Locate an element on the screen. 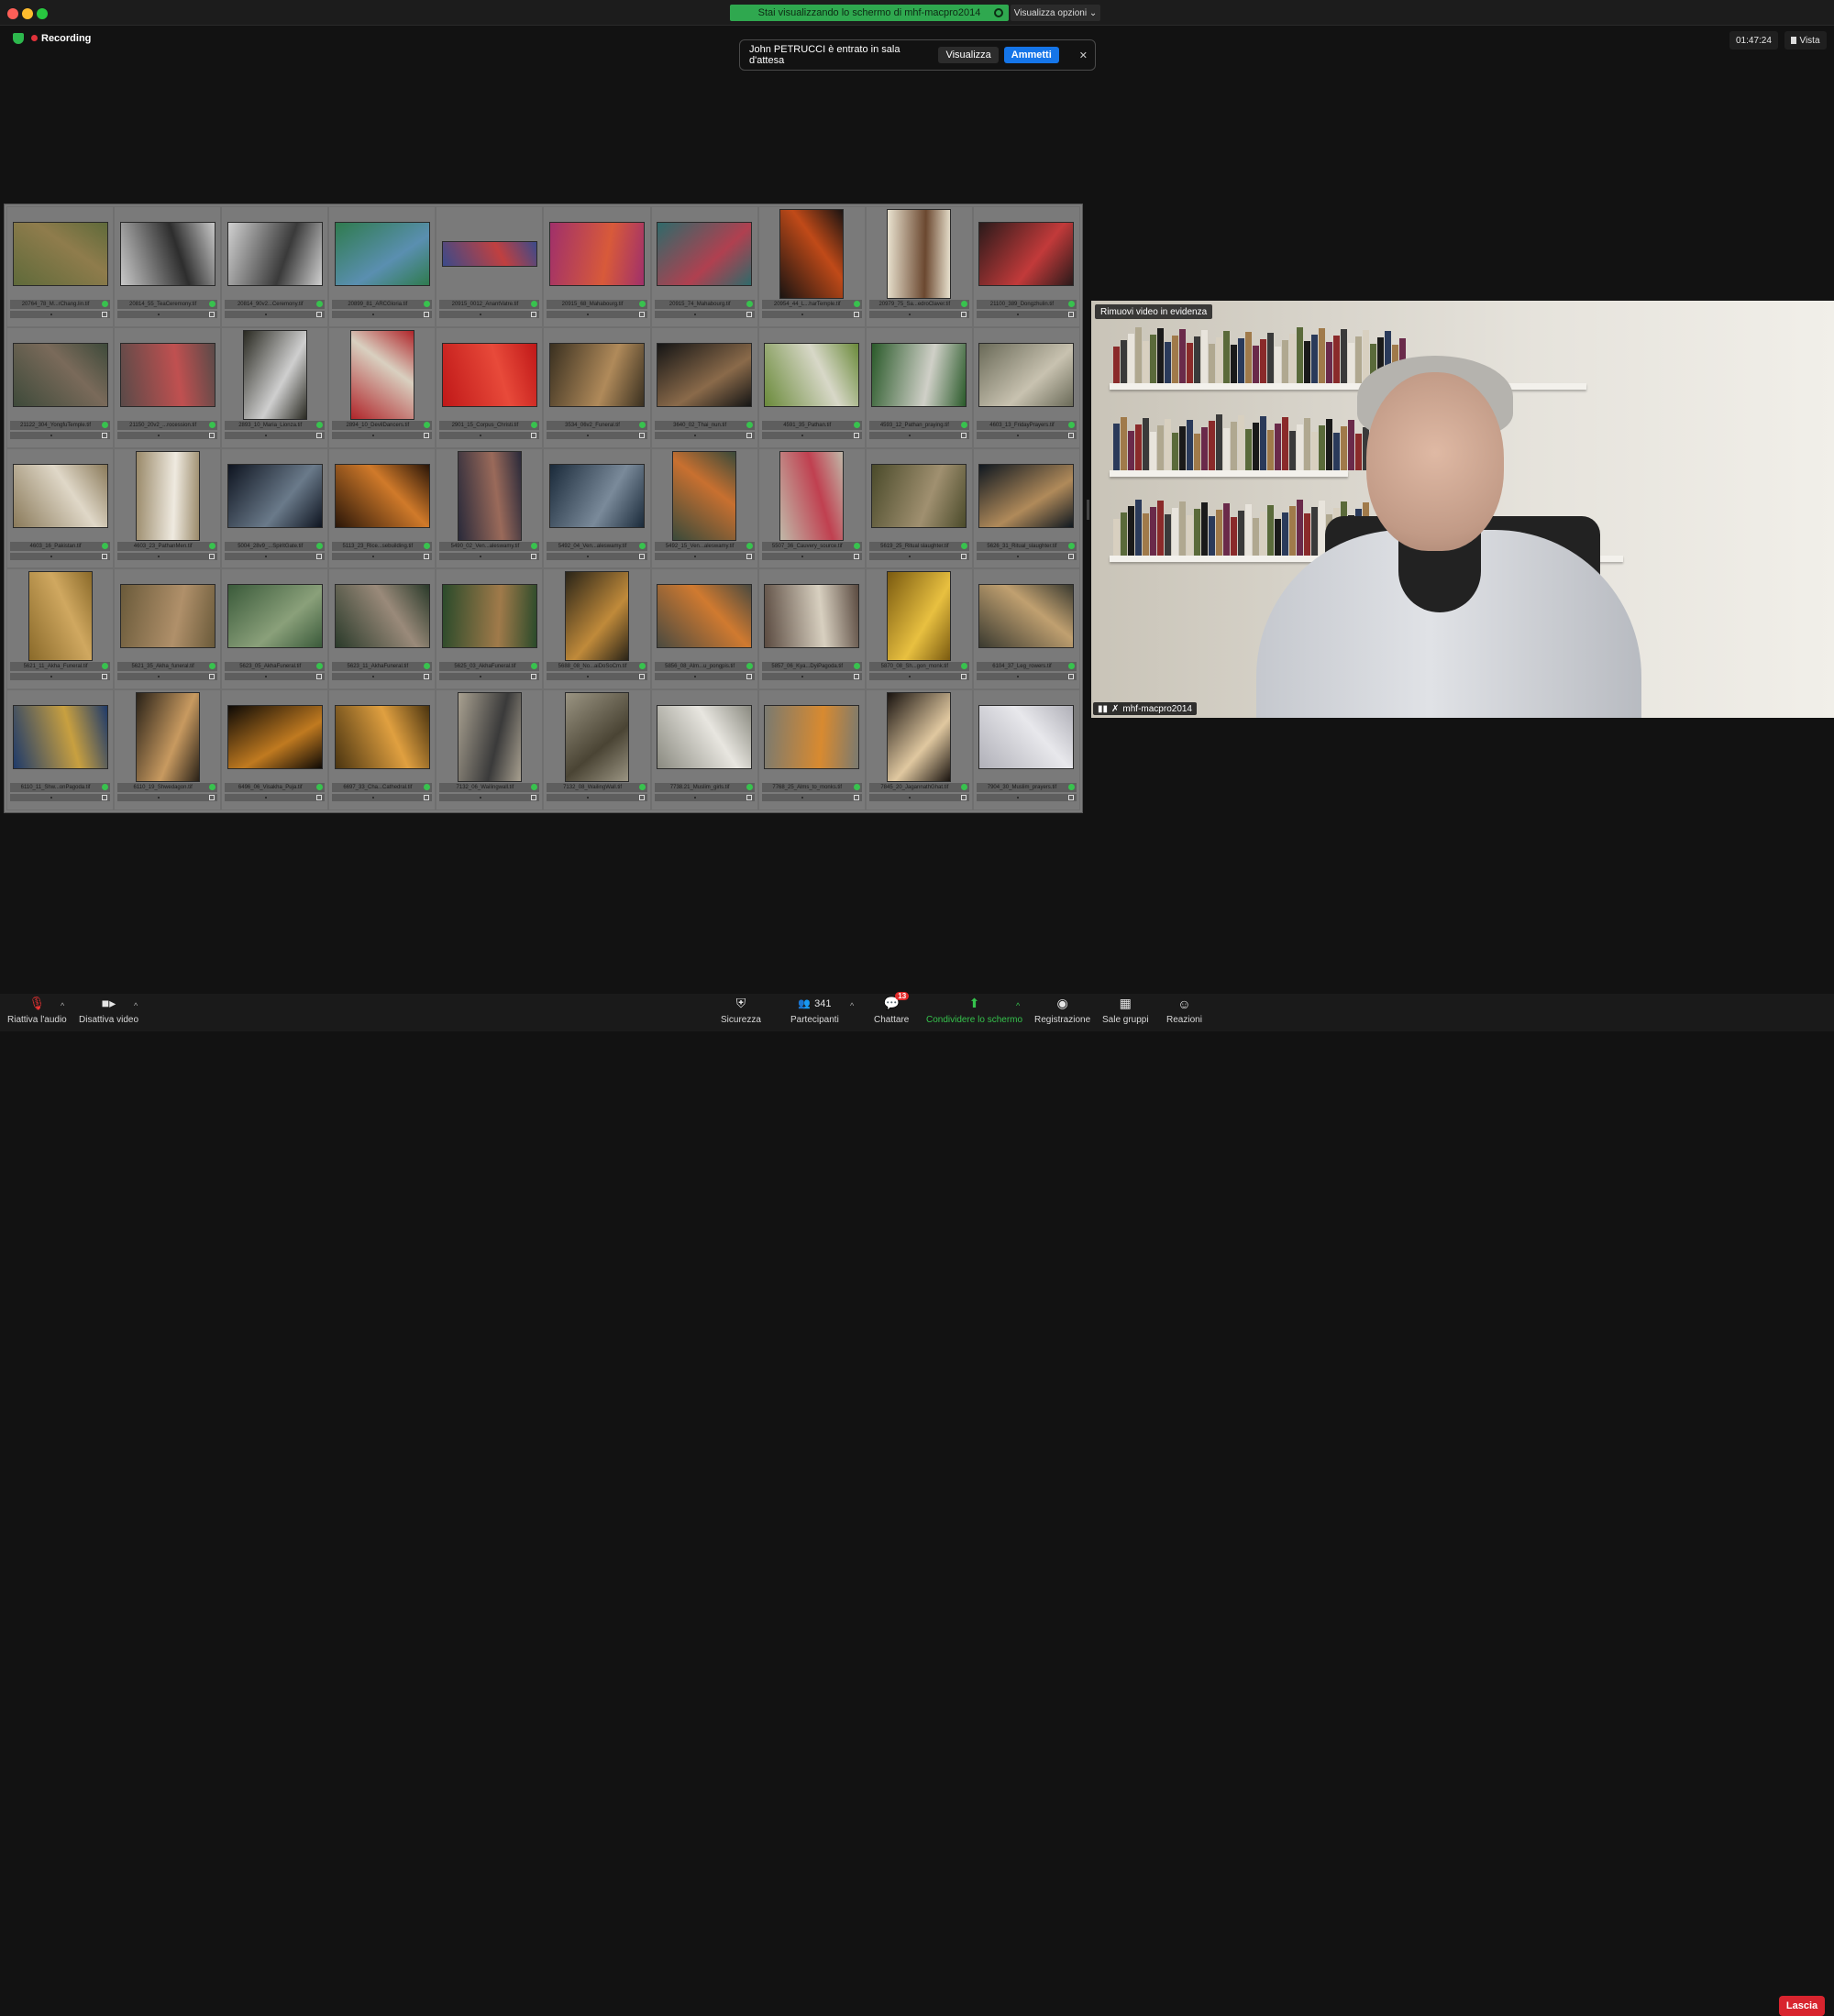 The image size is (1834, 2016). participants-button: 👥 341 Partecipanti is located at coordinates (814, 1011).